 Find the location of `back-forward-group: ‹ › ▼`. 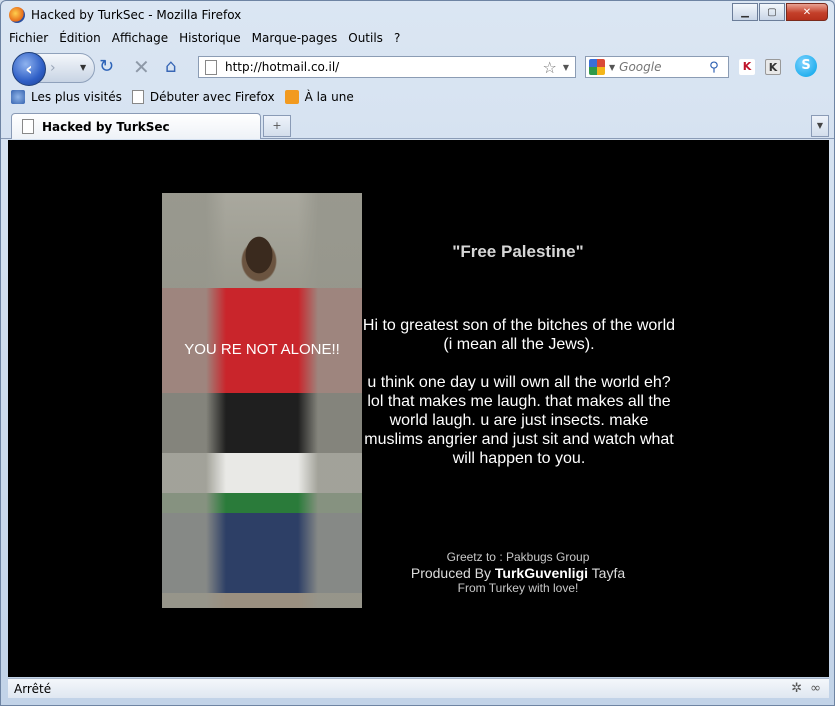

back-forward-group: ‹ › ▼ is located at coordinates (53, 69).